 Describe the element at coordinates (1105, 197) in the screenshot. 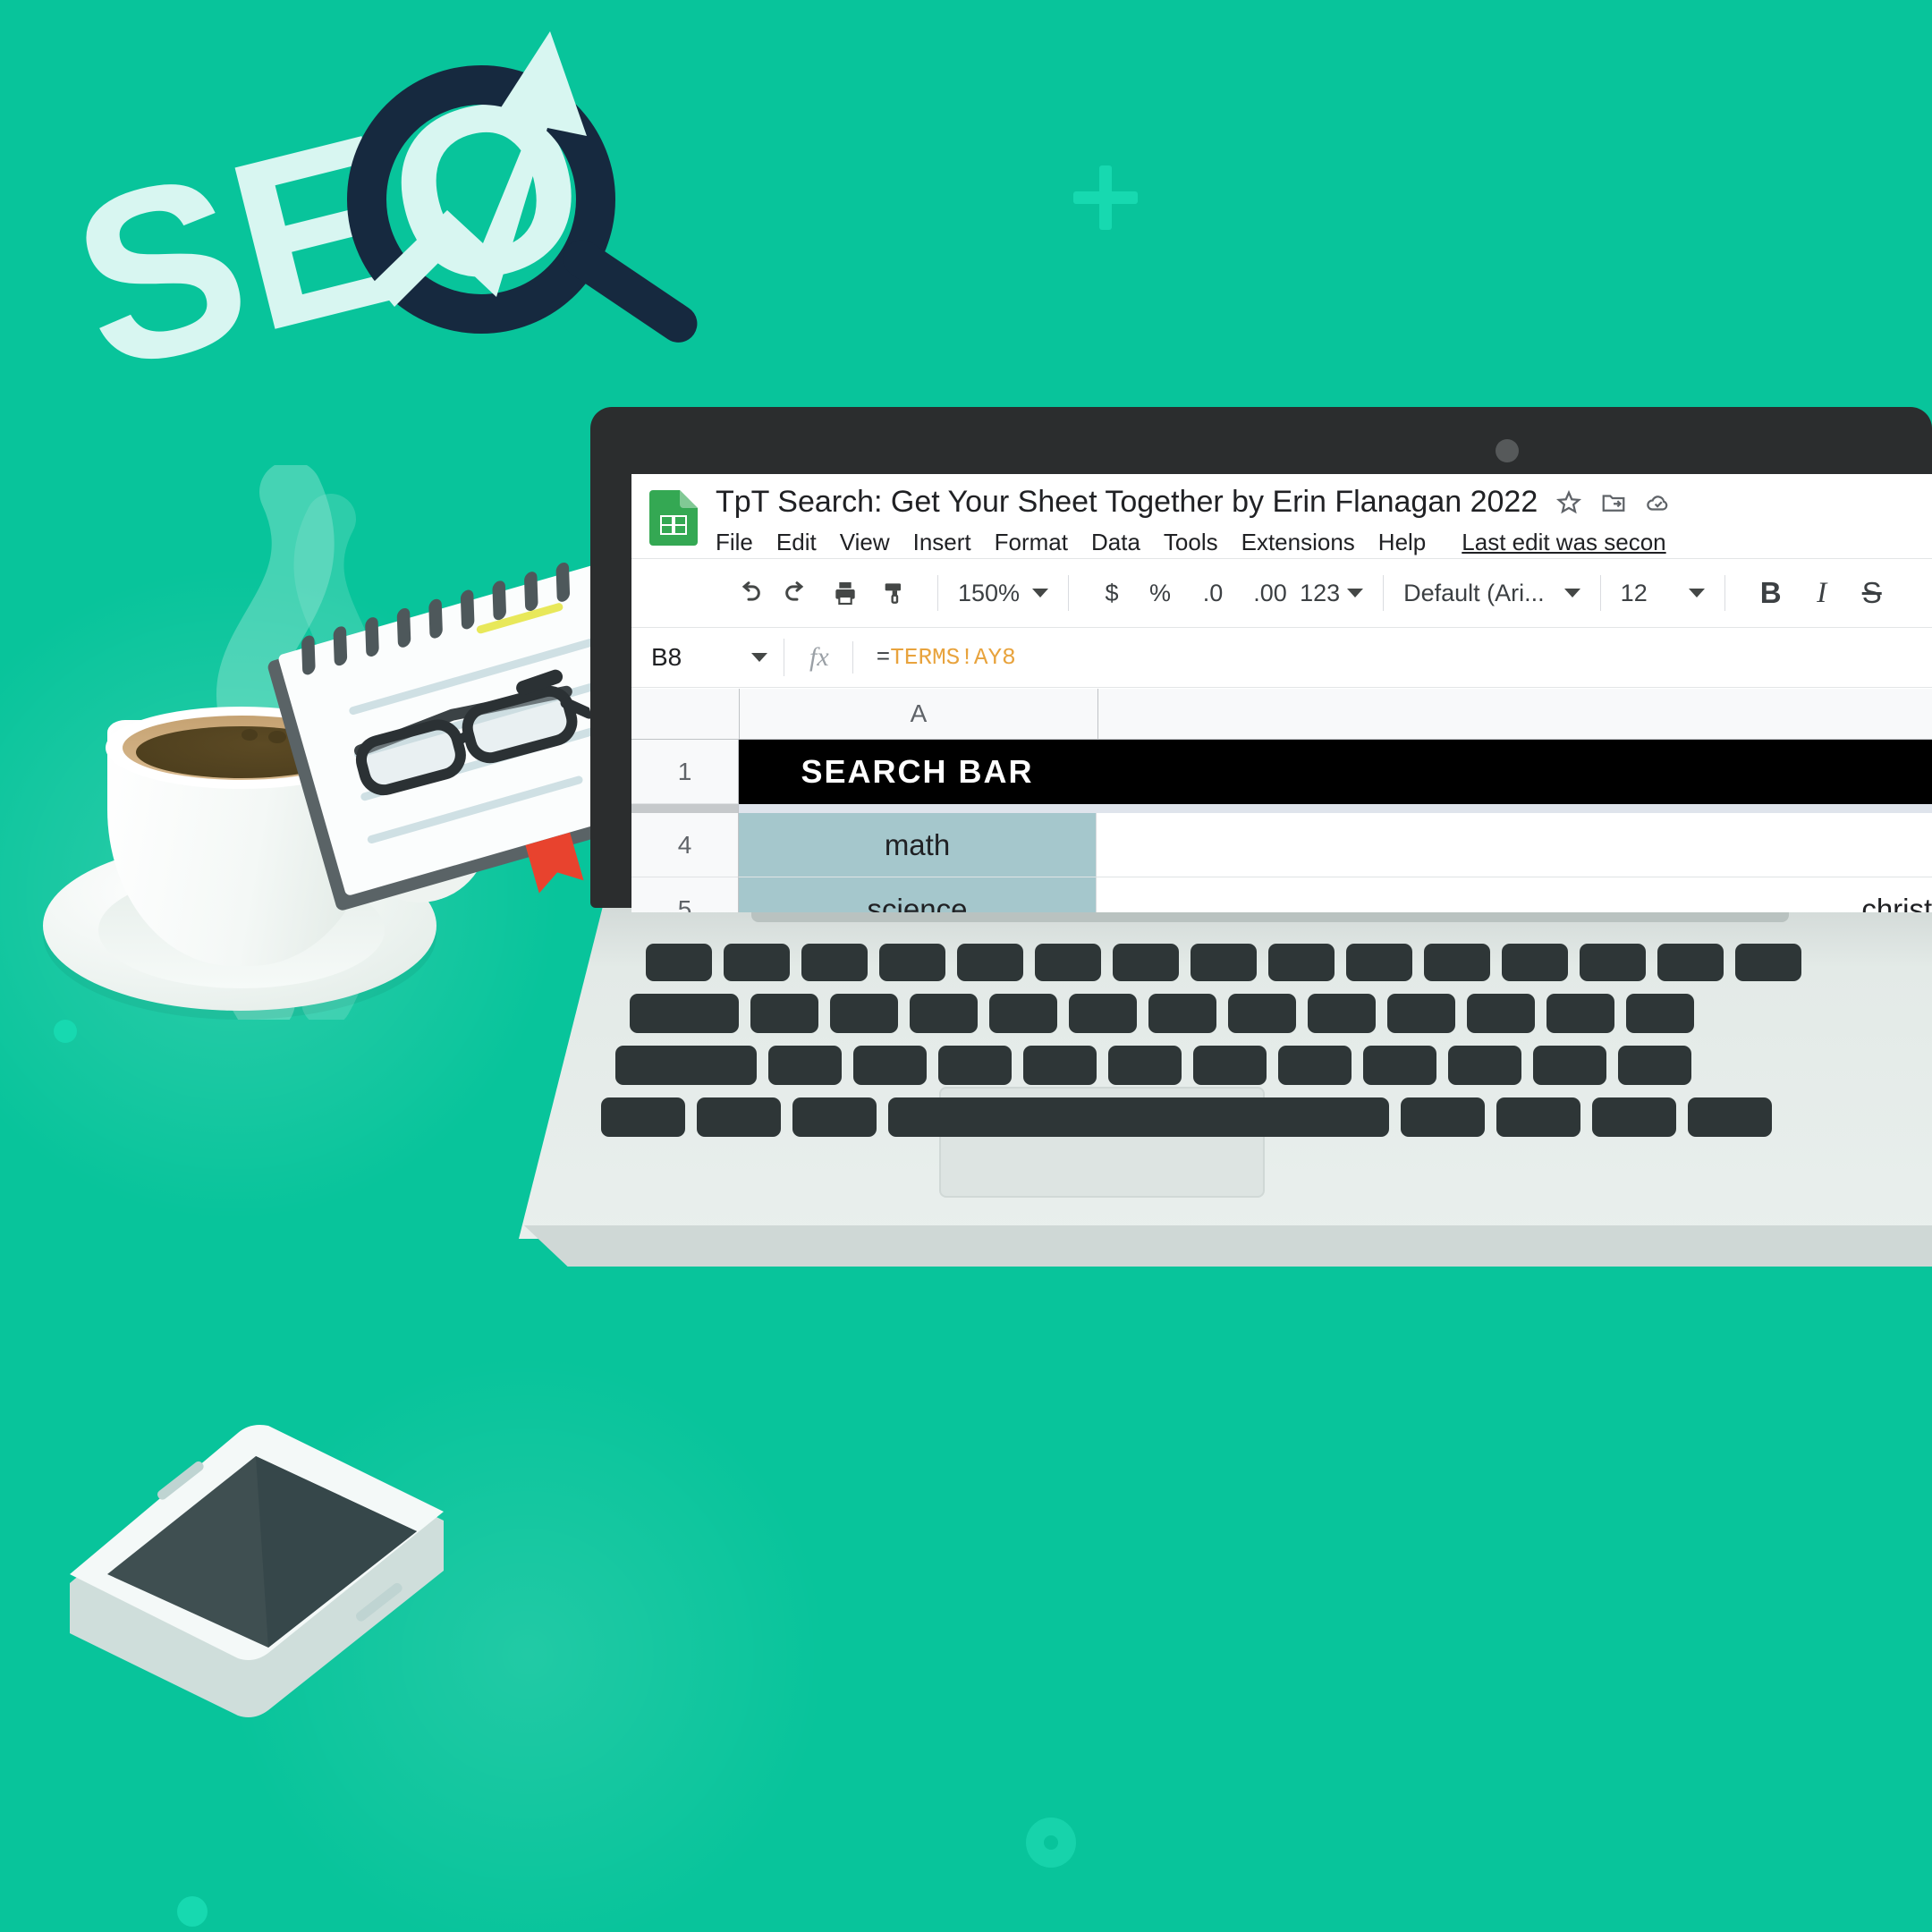

I see `plus-decoration` at that location.